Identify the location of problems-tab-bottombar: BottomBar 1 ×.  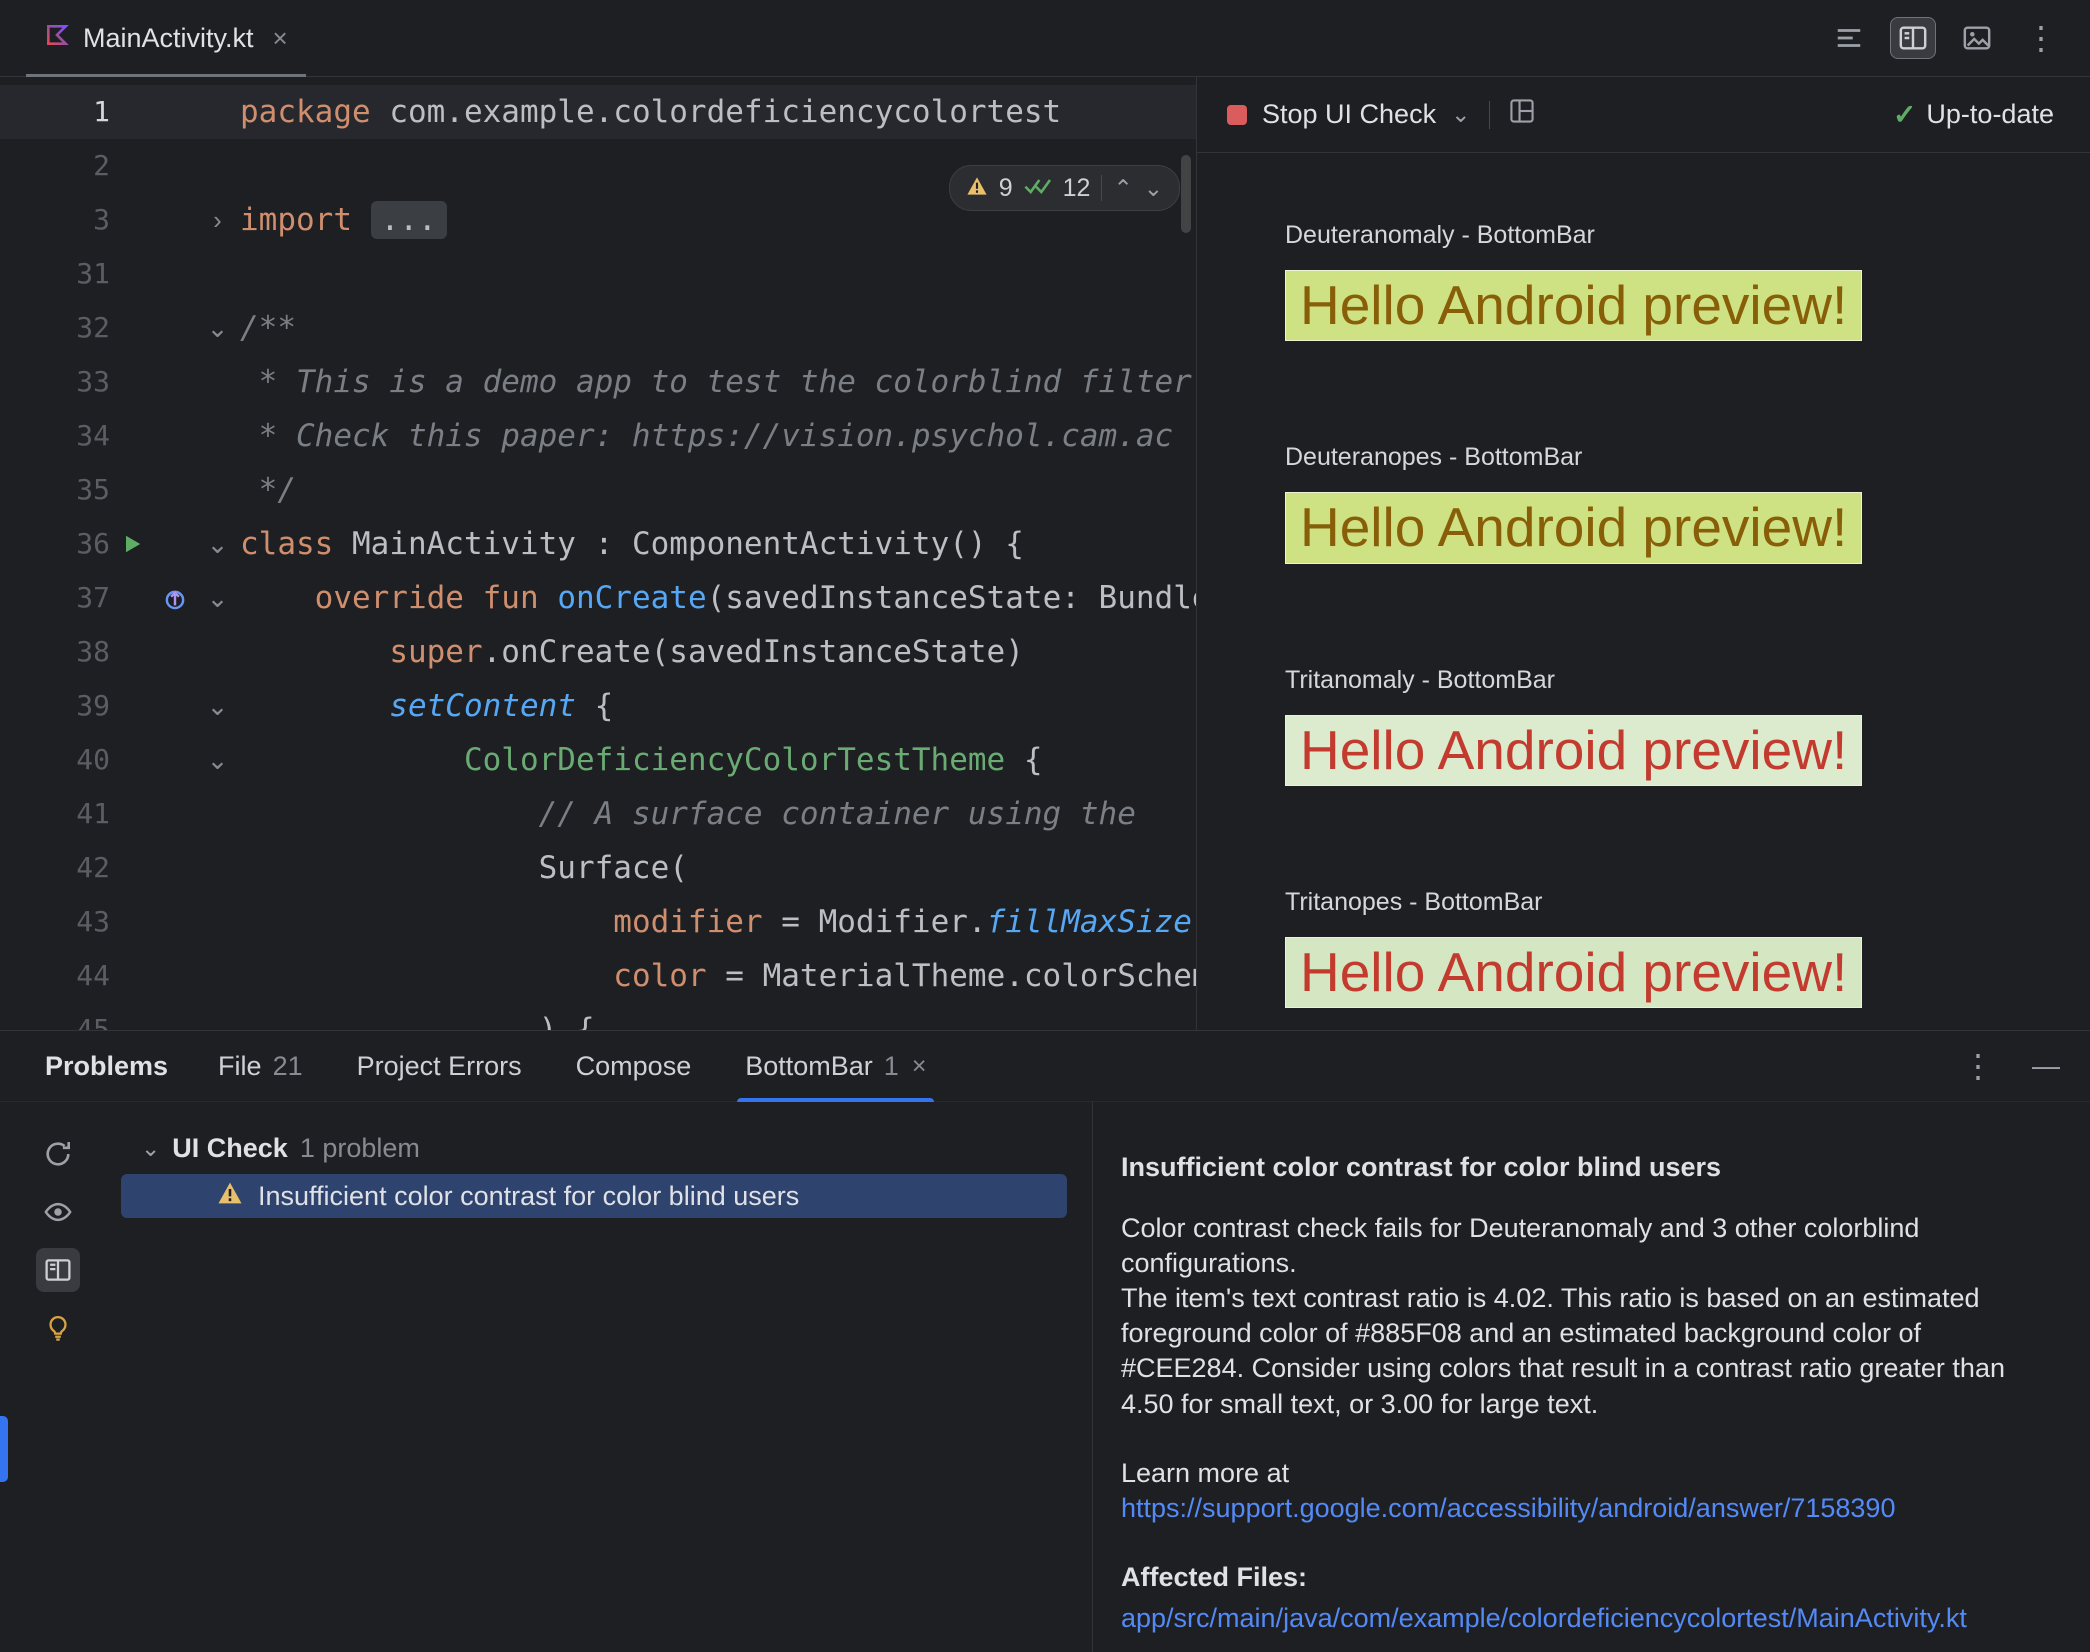
(836, 1066).